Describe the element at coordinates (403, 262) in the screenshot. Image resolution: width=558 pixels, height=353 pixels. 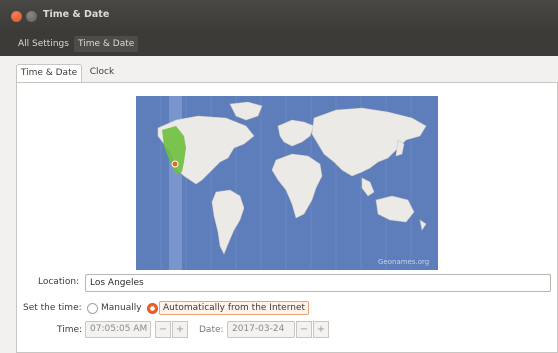
I see `map-credit: Geonames.org` at that location.